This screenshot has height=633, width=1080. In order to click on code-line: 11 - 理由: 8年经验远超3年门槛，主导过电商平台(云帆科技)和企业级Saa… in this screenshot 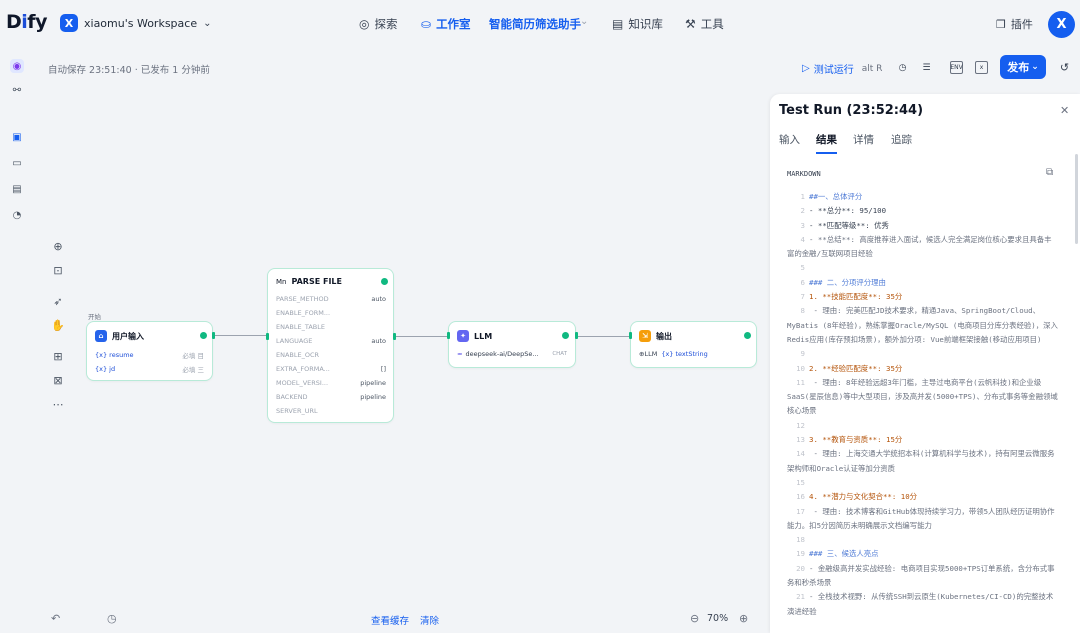, I will do `click(922, 396)`.